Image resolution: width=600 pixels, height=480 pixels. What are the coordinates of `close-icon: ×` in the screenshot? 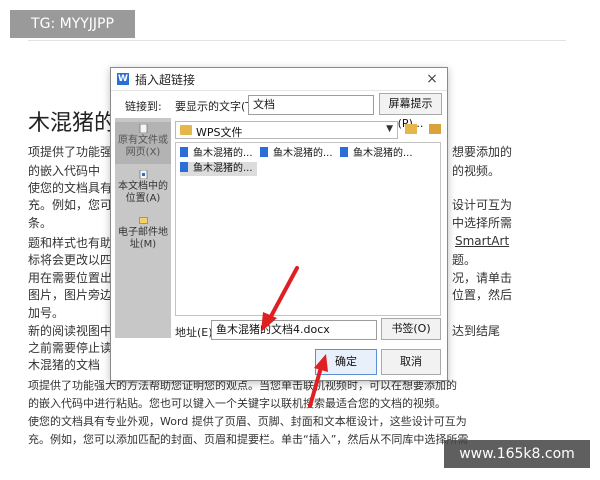 It's located at (432, 79).